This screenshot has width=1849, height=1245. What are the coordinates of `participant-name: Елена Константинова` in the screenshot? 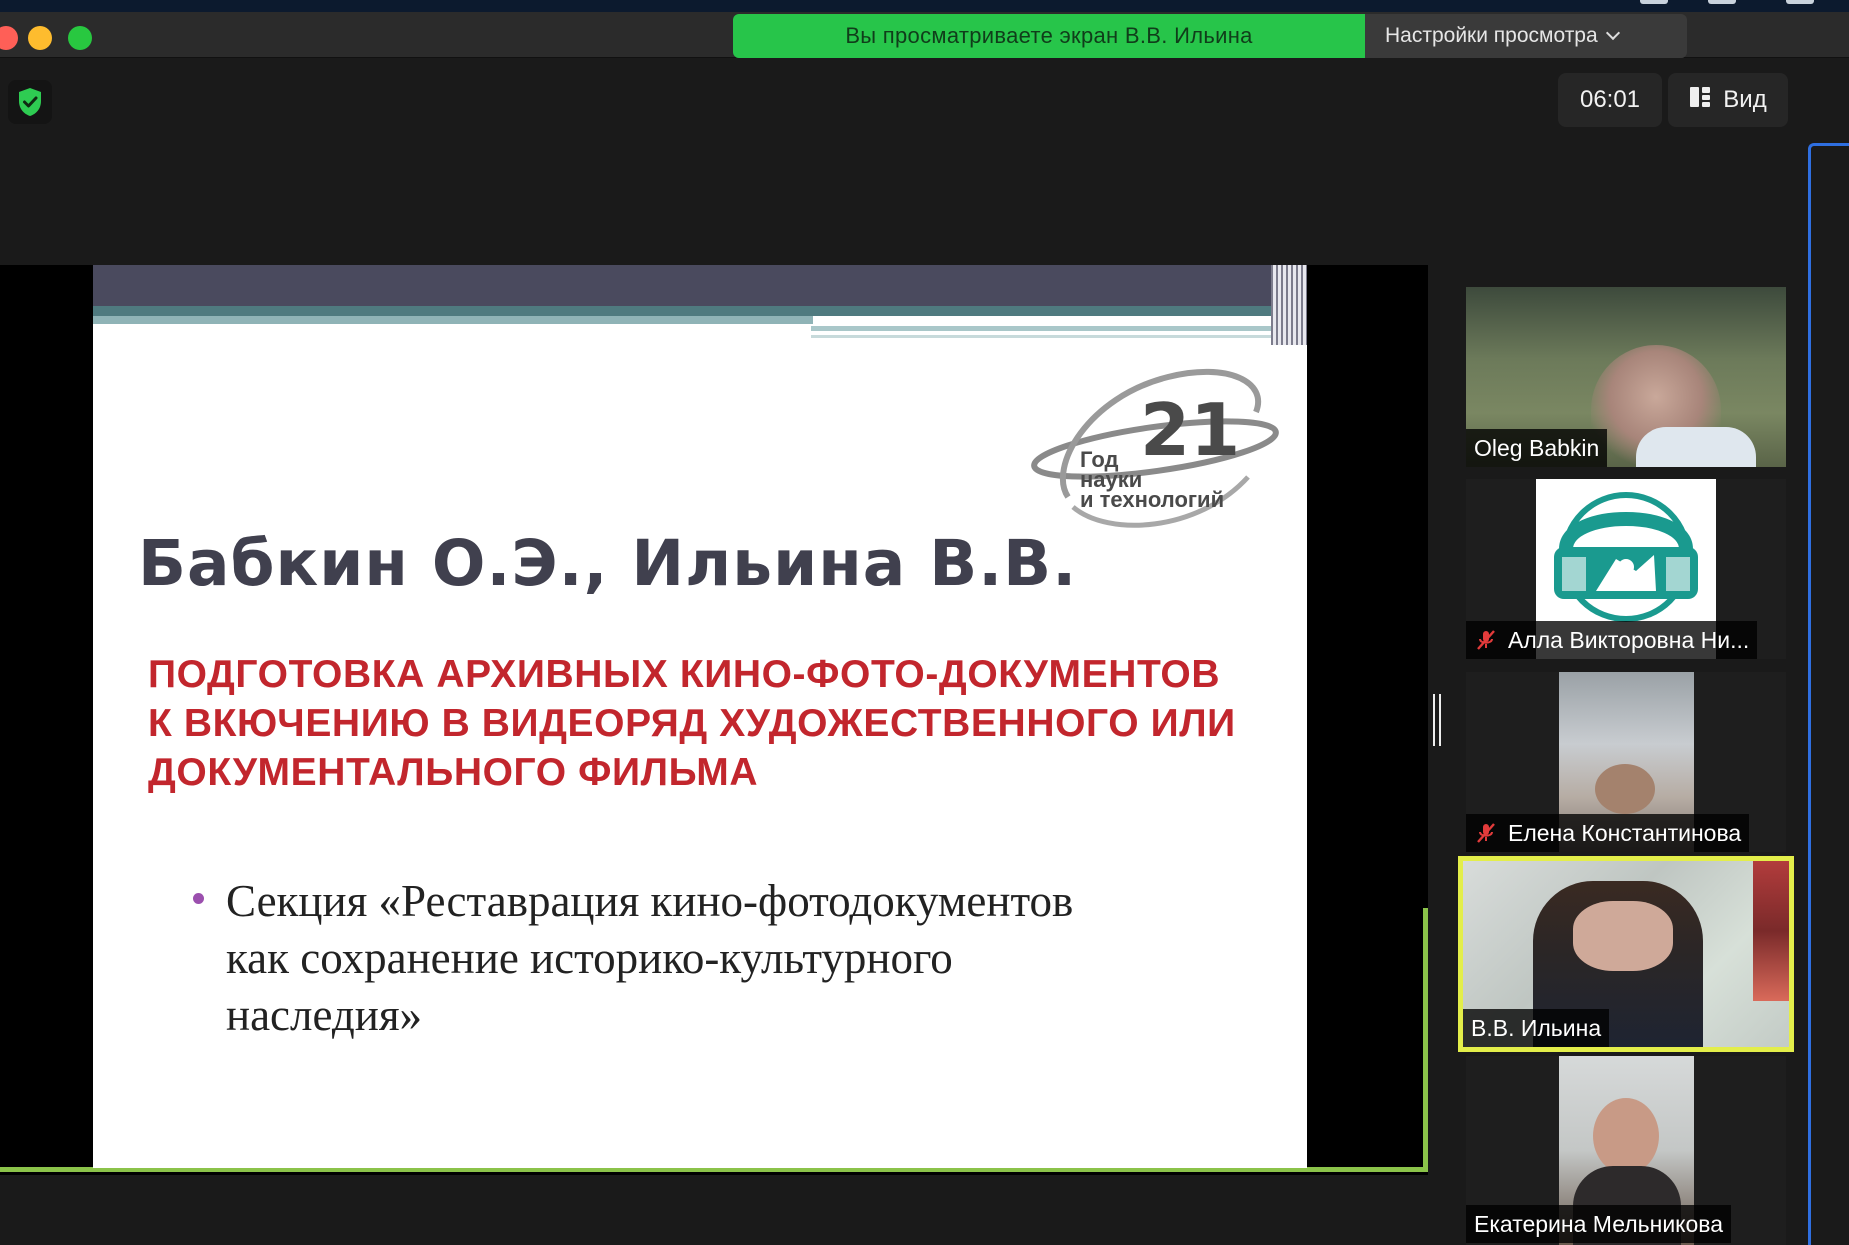 It's located at (1625, 832).